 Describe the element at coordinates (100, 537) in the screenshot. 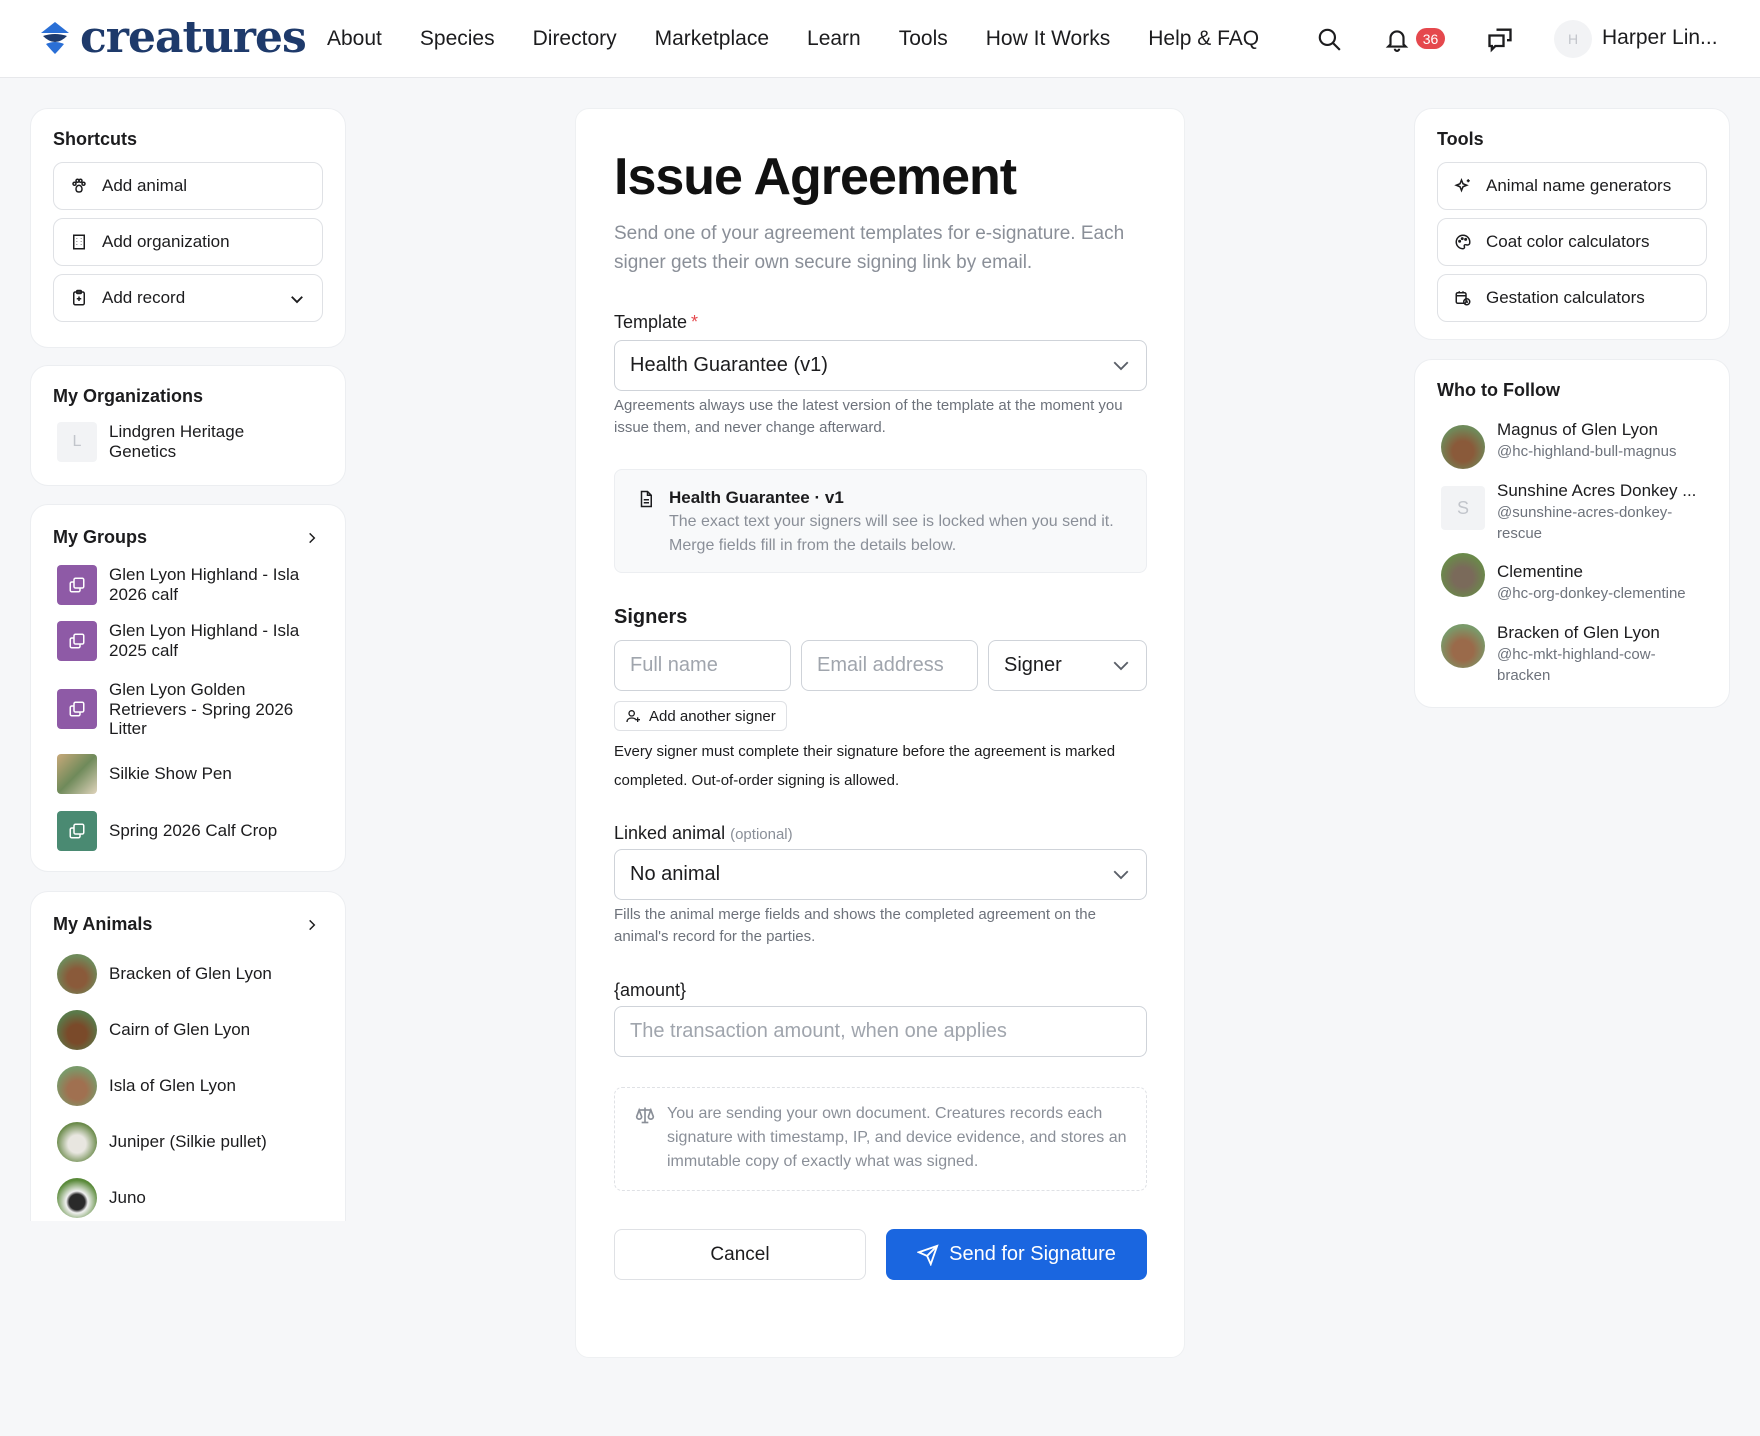

I see `groups-title: My Groups` at that location.